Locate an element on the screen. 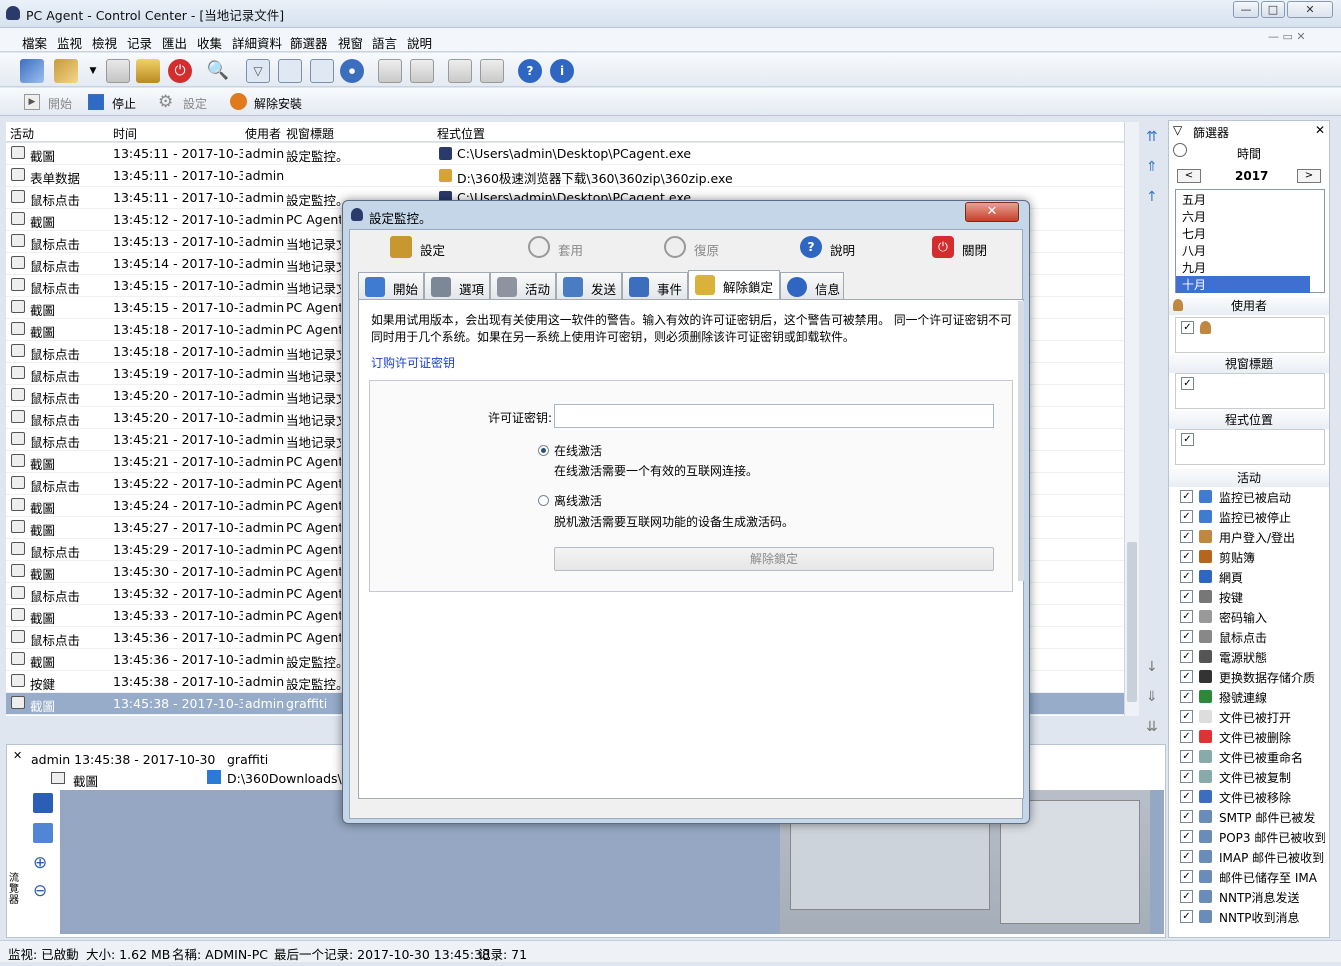  uninstall-button: 解除安裝 is located at coordinates (278, 103).